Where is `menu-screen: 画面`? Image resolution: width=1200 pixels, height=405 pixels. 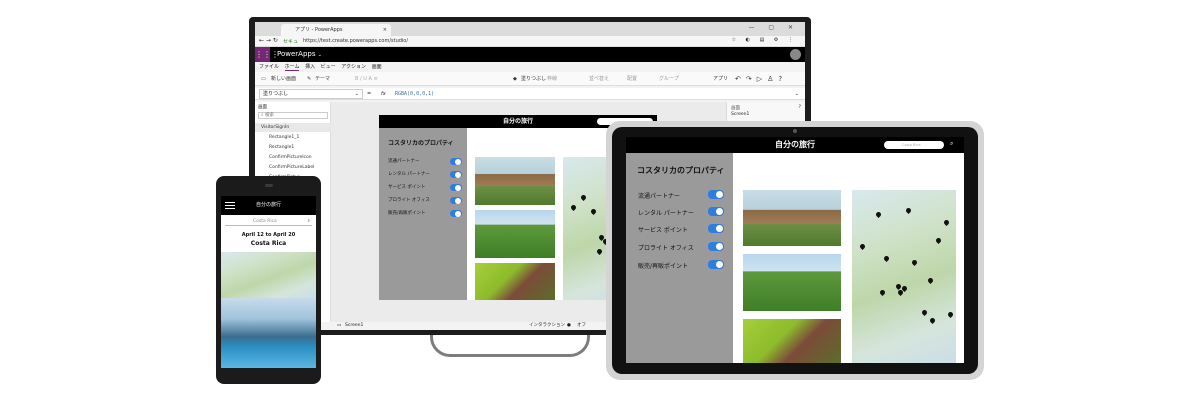 menu-screen: 画面 is located at coordinates (377, 67).